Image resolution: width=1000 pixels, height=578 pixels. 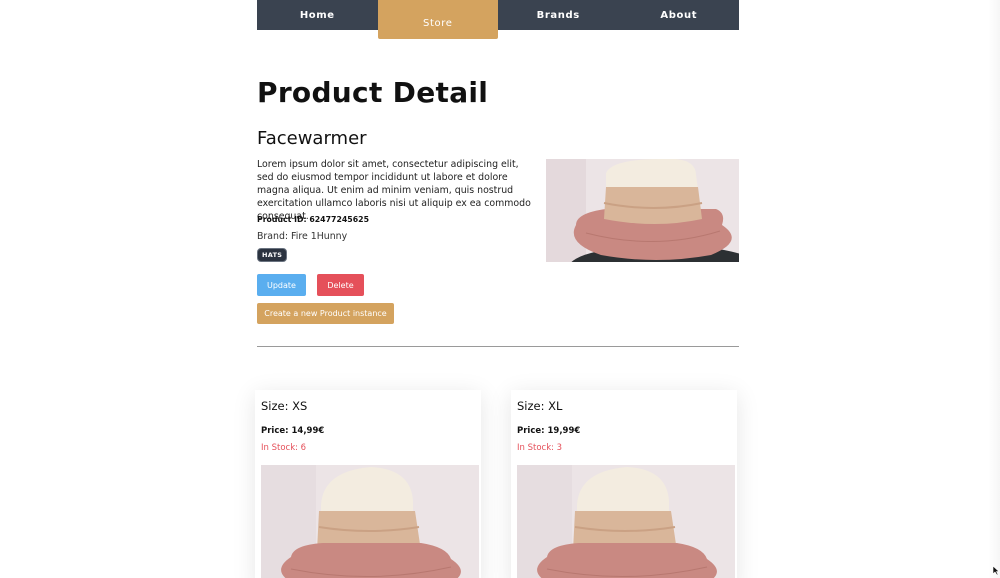 What do you see at coordinates (540, 406) in the screenshot?
I see `instance-size: Size: XL` at bounding box center [540, 406].